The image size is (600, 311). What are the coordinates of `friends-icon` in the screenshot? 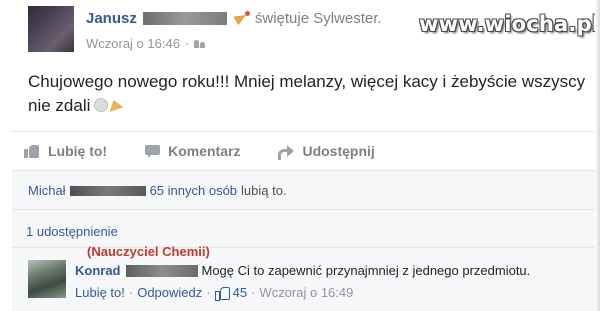 It's located at (200, 43).